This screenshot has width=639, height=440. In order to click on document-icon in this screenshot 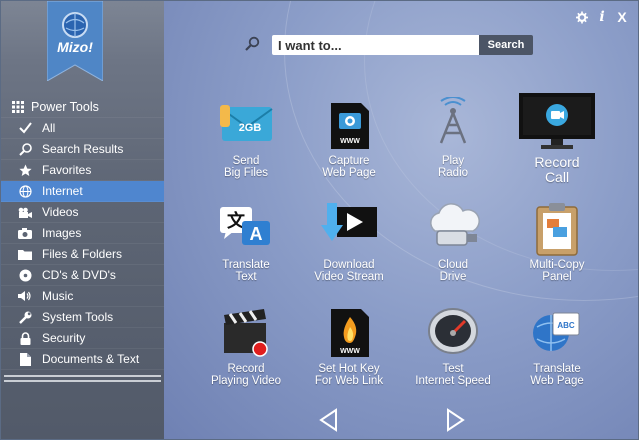, I will do `click(25, 359)`.